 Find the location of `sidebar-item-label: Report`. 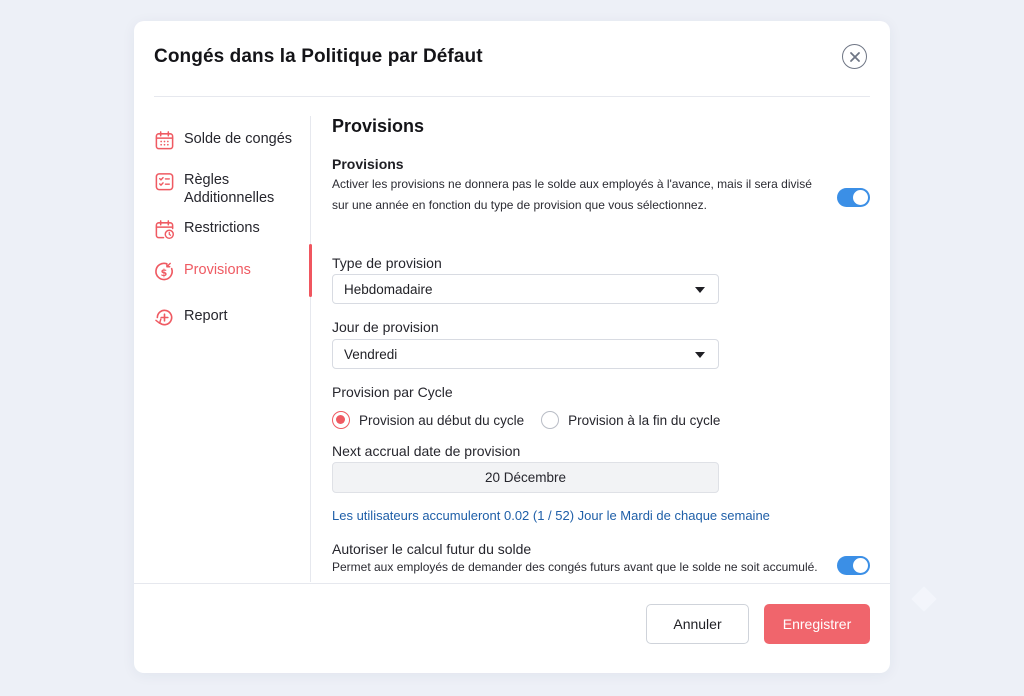

sidebar-item-label: Report is located at coordinates (206, 316).